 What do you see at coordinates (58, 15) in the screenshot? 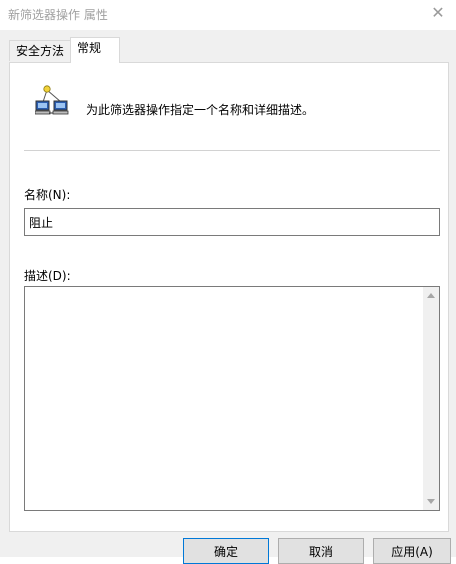
I see `window-title: 新筛选器操作 属性` at bounding box center [58, 15].